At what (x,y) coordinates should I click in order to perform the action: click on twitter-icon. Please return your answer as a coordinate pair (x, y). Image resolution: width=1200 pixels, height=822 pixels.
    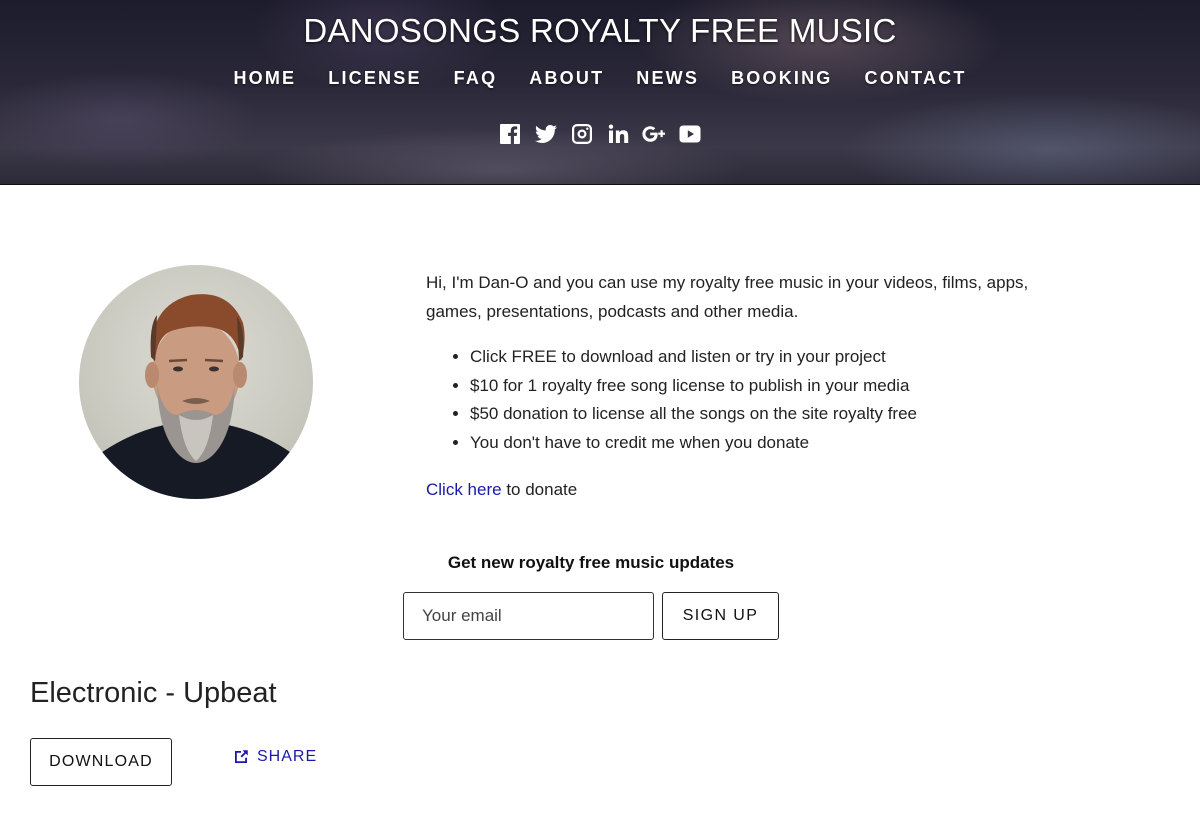
    Looking at the image, I should click on (546, 134).